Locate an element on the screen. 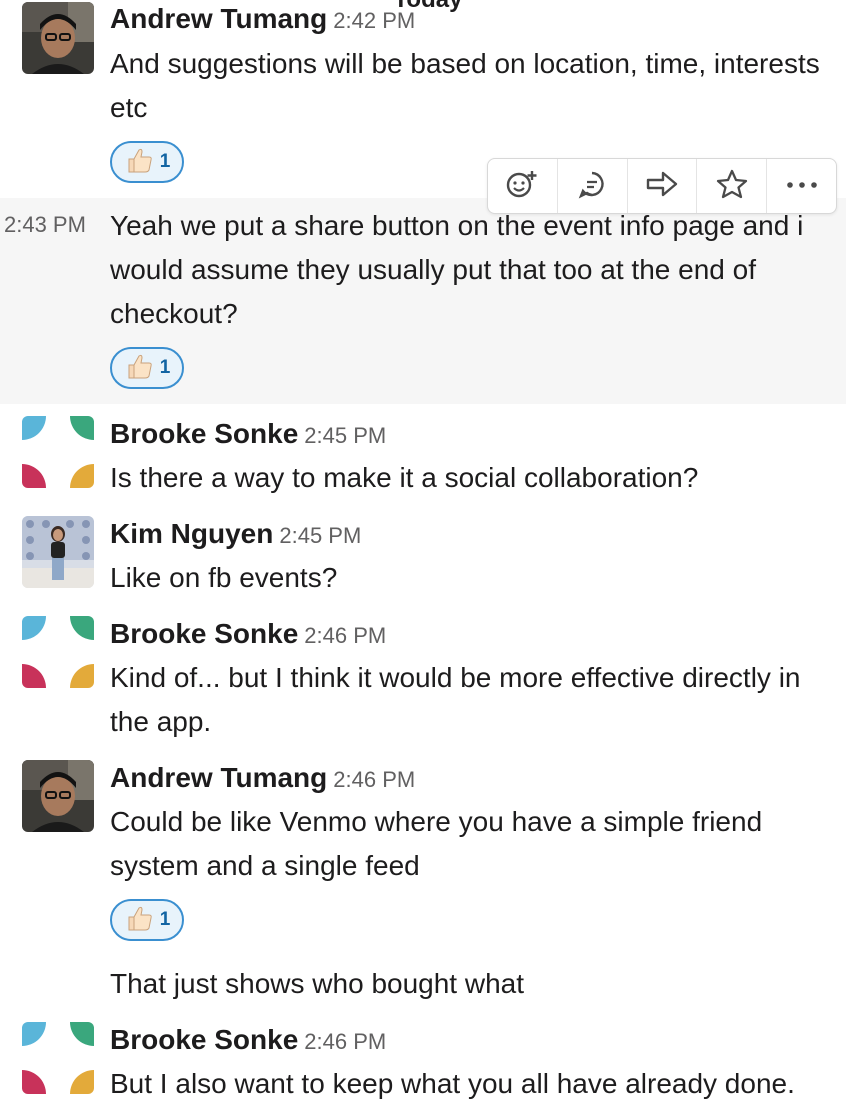  message-author: Brooke Sonke 2:45 PM is located at coordinates (248, 435).